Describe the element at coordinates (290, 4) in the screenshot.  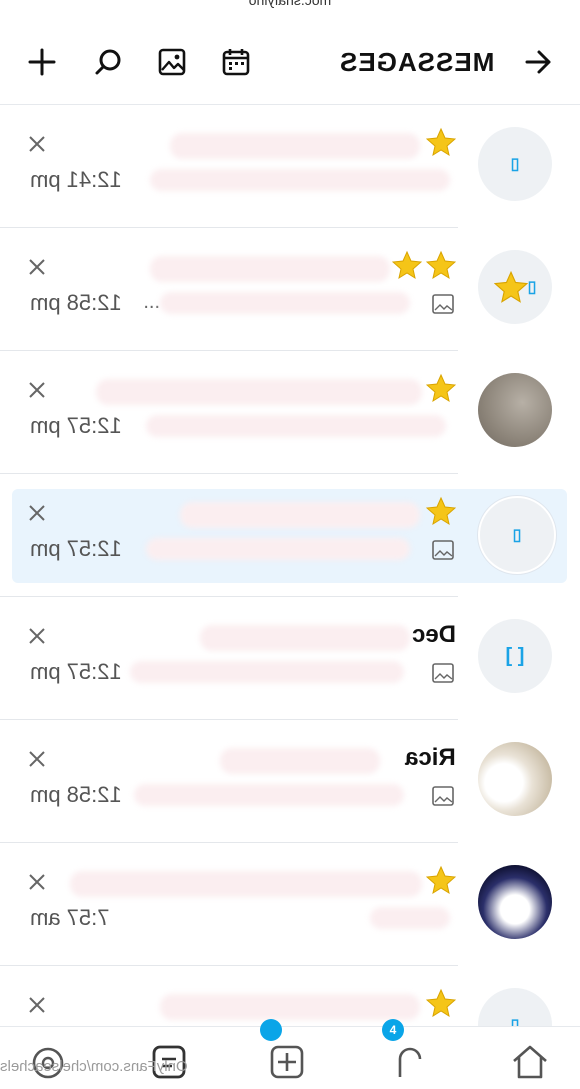
I see `status-url: moc.snafylno` at that location.